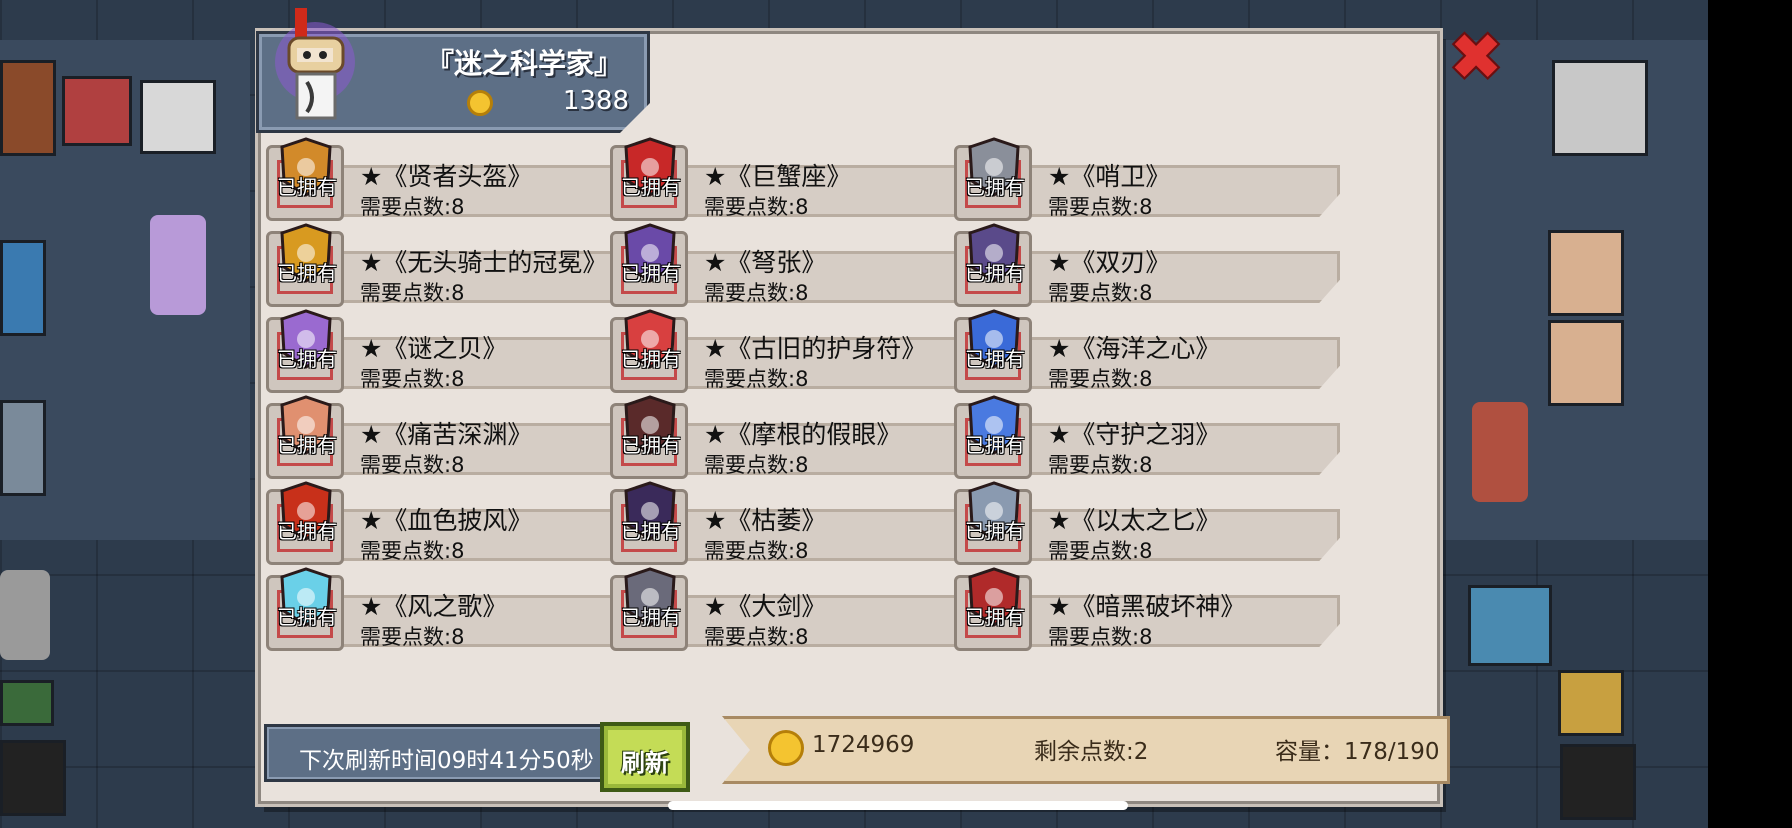 The image size is (1792, 828). I want to click on terminal-prop, so click(1600, 108).